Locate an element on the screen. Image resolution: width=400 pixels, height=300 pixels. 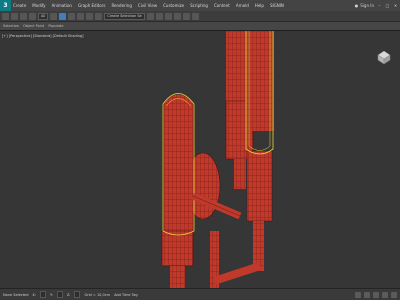
zoom-all-icon is located at coordinates (367, 294).